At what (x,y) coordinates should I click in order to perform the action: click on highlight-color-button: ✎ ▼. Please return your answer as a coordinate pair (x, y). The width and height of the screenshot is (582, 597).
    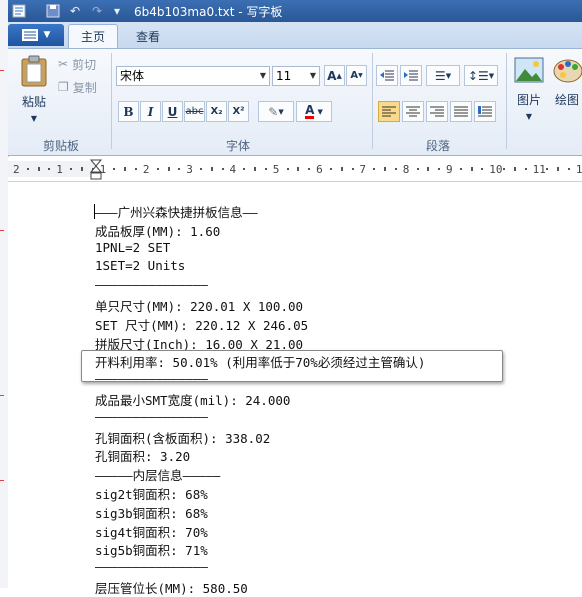
    Looking at the image, I should click on (276, 111).